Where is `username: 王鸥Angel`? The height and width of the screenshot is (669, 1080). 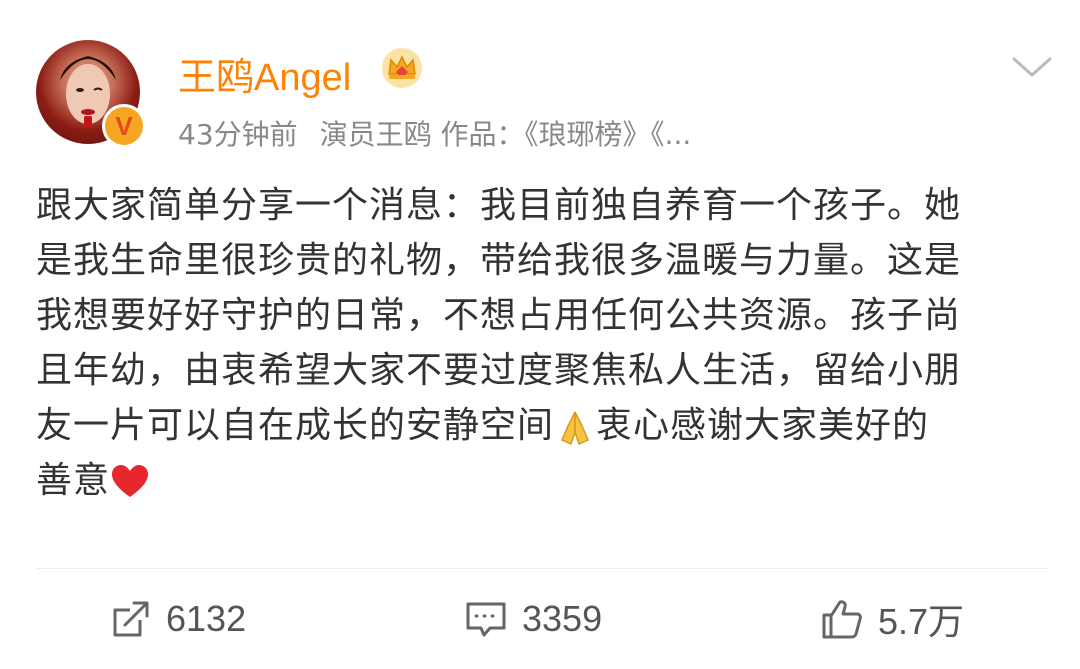 username: 王鸥Angel is located at coordinates (264, 73).